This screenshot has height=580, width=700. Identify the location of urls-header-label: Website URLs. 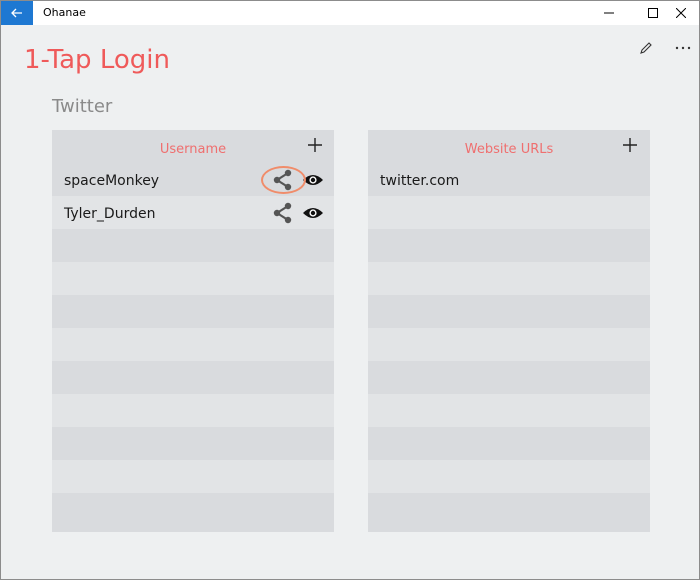
(509, 149).